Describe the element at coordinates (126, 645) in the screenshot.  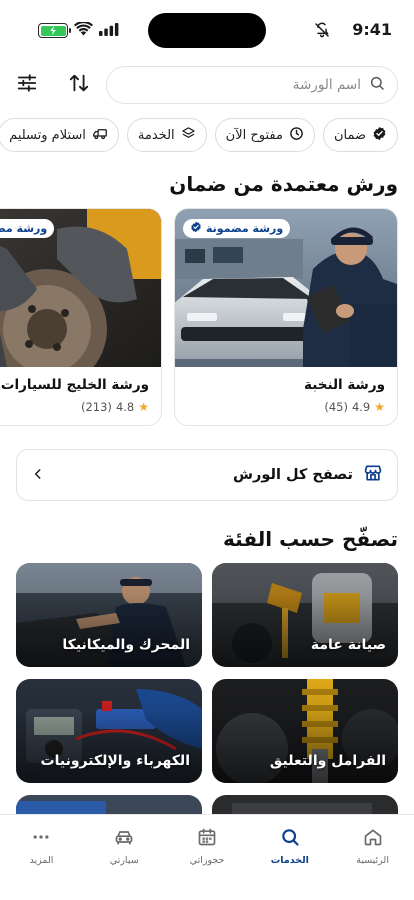
I see `category-label: المحرك والميكانيكا` at that location.